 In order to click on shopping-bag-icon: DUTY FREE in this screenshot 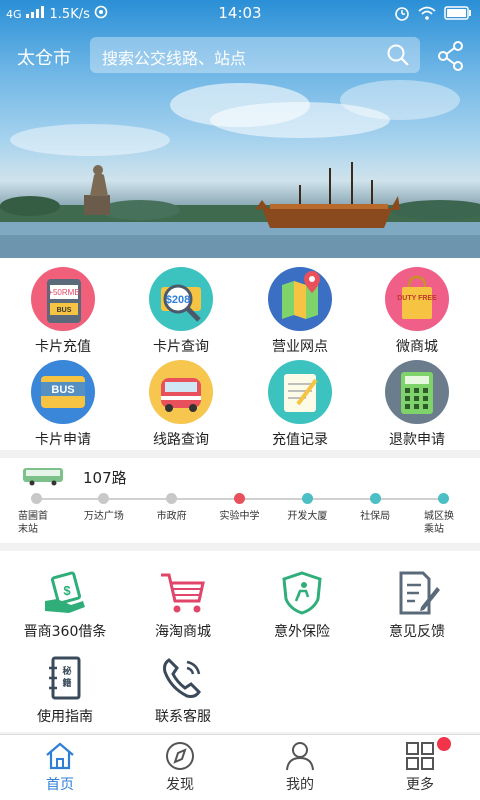, I will do `click(417, 299)`.